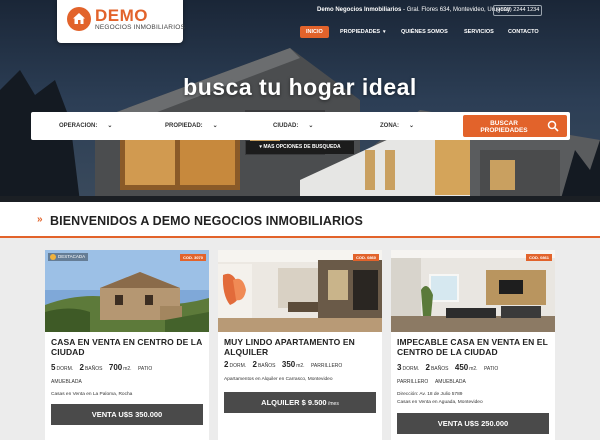 The height and width of the screenshot is (440, 600). I want to click on more-options-label: MAS OPCIONES DE BUSQUEDA, so click(302, 147).